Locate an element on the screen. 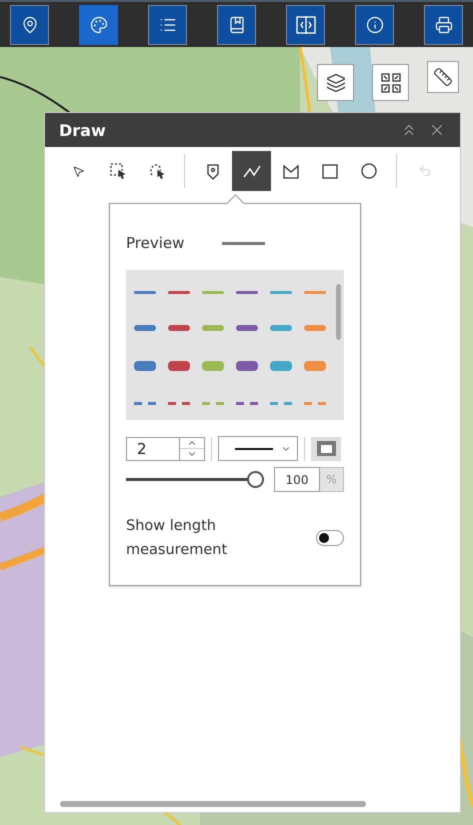 This screenshot has height=825, width=473. width-input: 2 is located at coordinates (153, 448).